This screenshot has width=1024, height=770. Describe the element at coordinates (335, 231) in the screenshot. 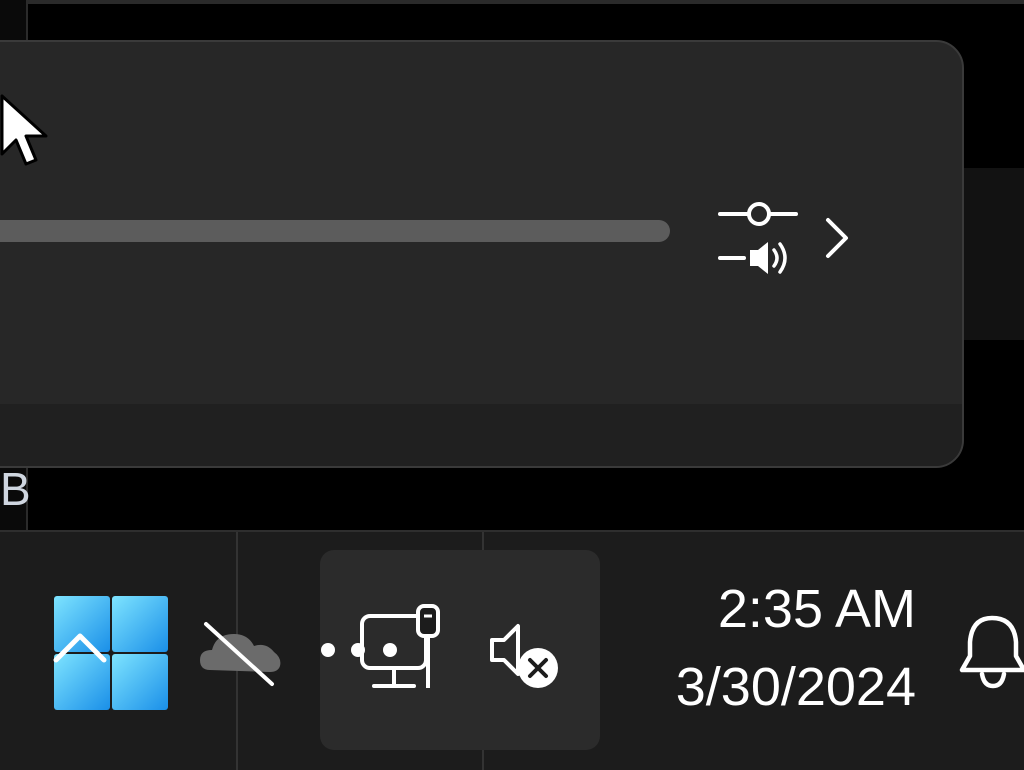

I see `volume-slider` at that location.